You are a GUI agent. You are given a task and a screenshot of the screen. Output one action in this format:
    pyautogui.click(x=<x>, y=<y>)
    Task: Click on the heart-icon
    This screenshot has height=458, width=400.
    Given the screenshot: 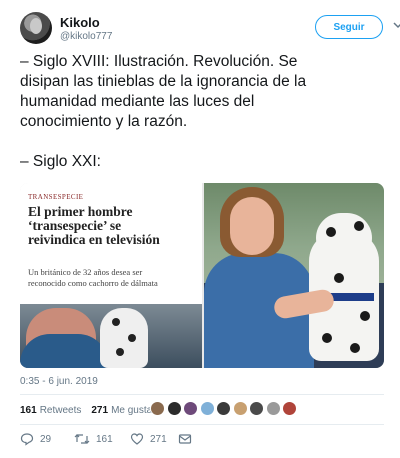 What is the action you would take?
    pyautogui.click(x=137, y=439)
    